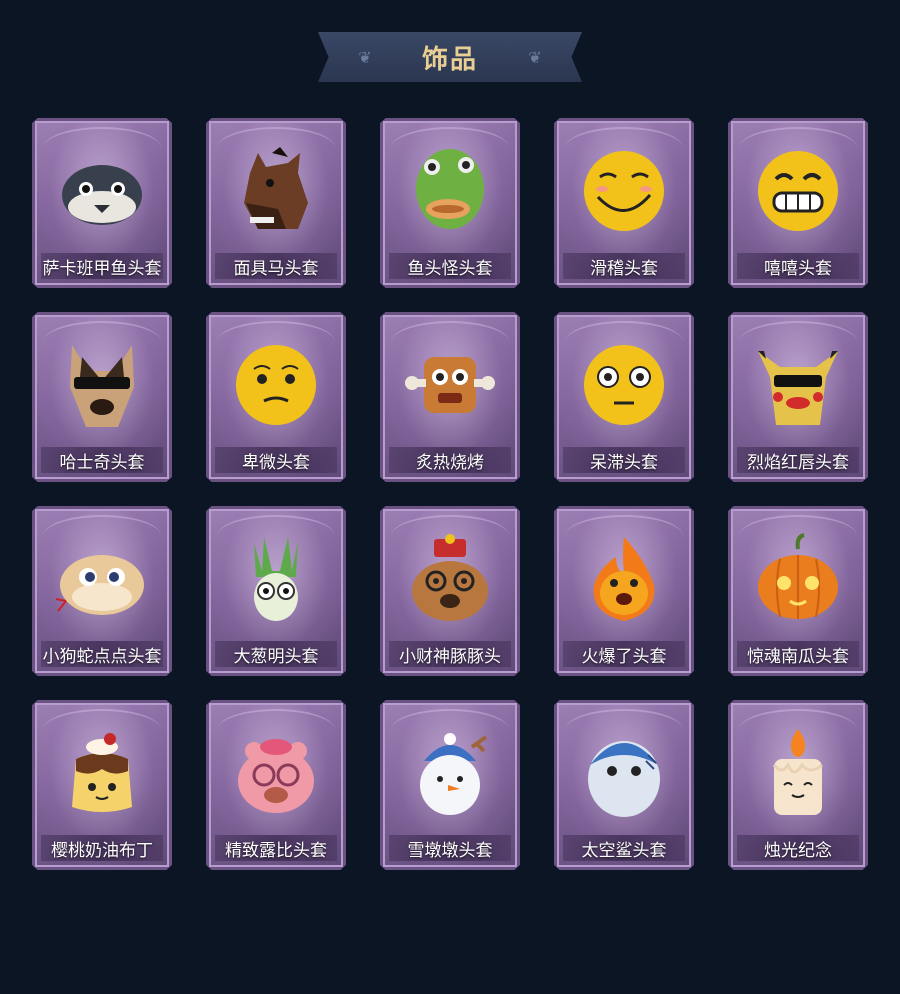  I want to click on accessory-card: 小狗蛇点点头套, so click(102, 591).